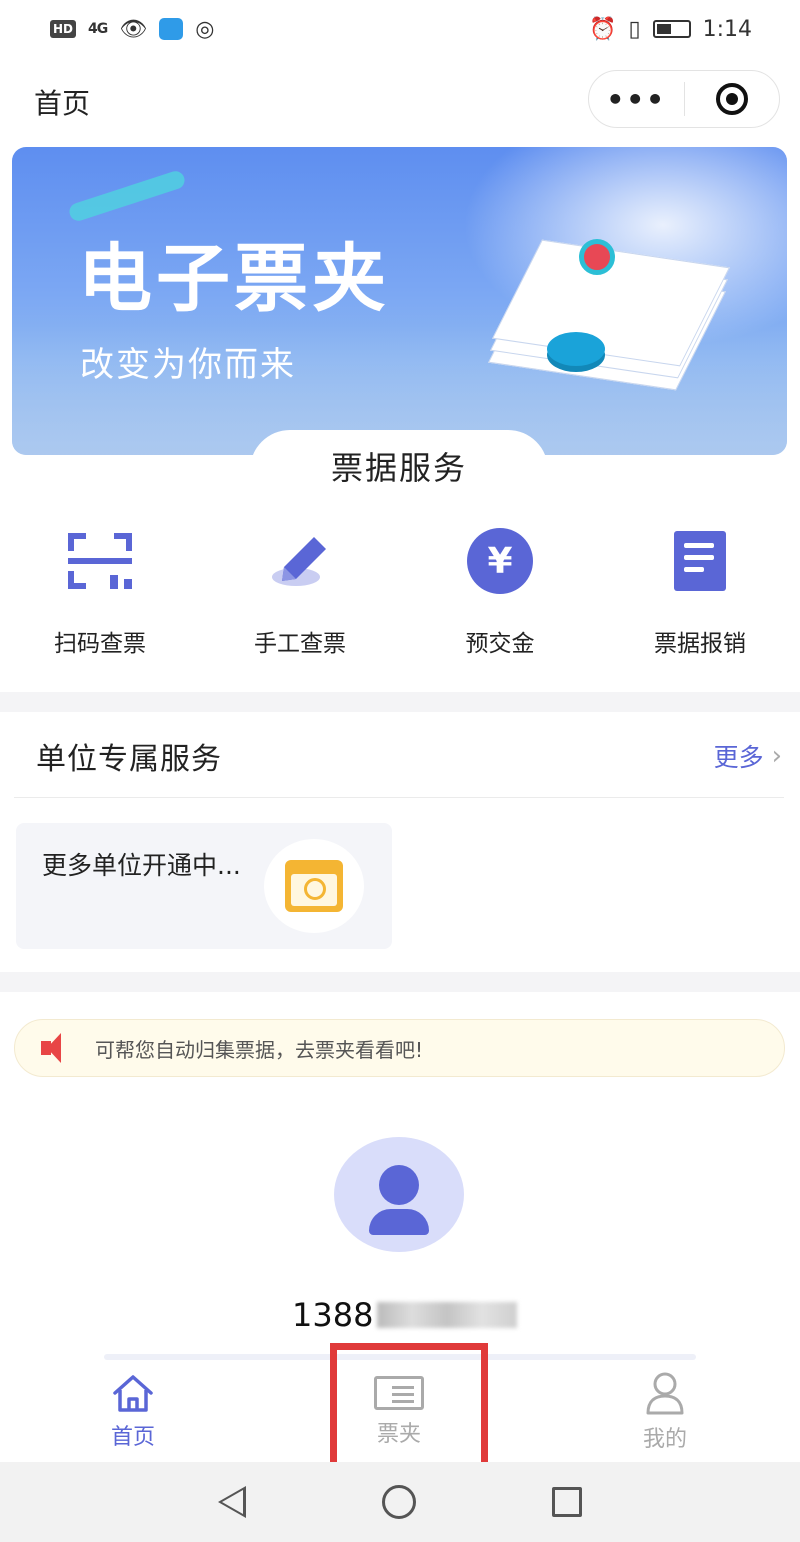  I want to click on banner-decoration, so click(127, 196).